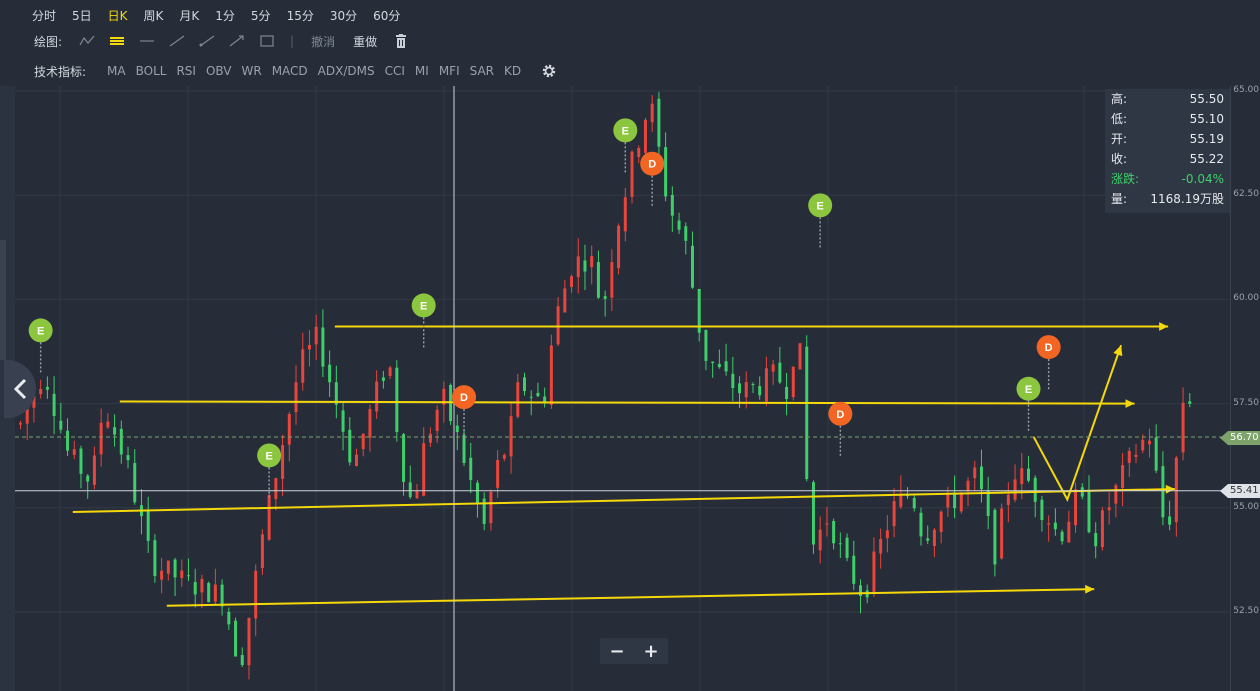 The height and width of the screenshot is (691, 1260). What do you see at coordinates (323, 41) in the screenshot?
I see `undo-button: 撤消` at bounding box center [323, 41].